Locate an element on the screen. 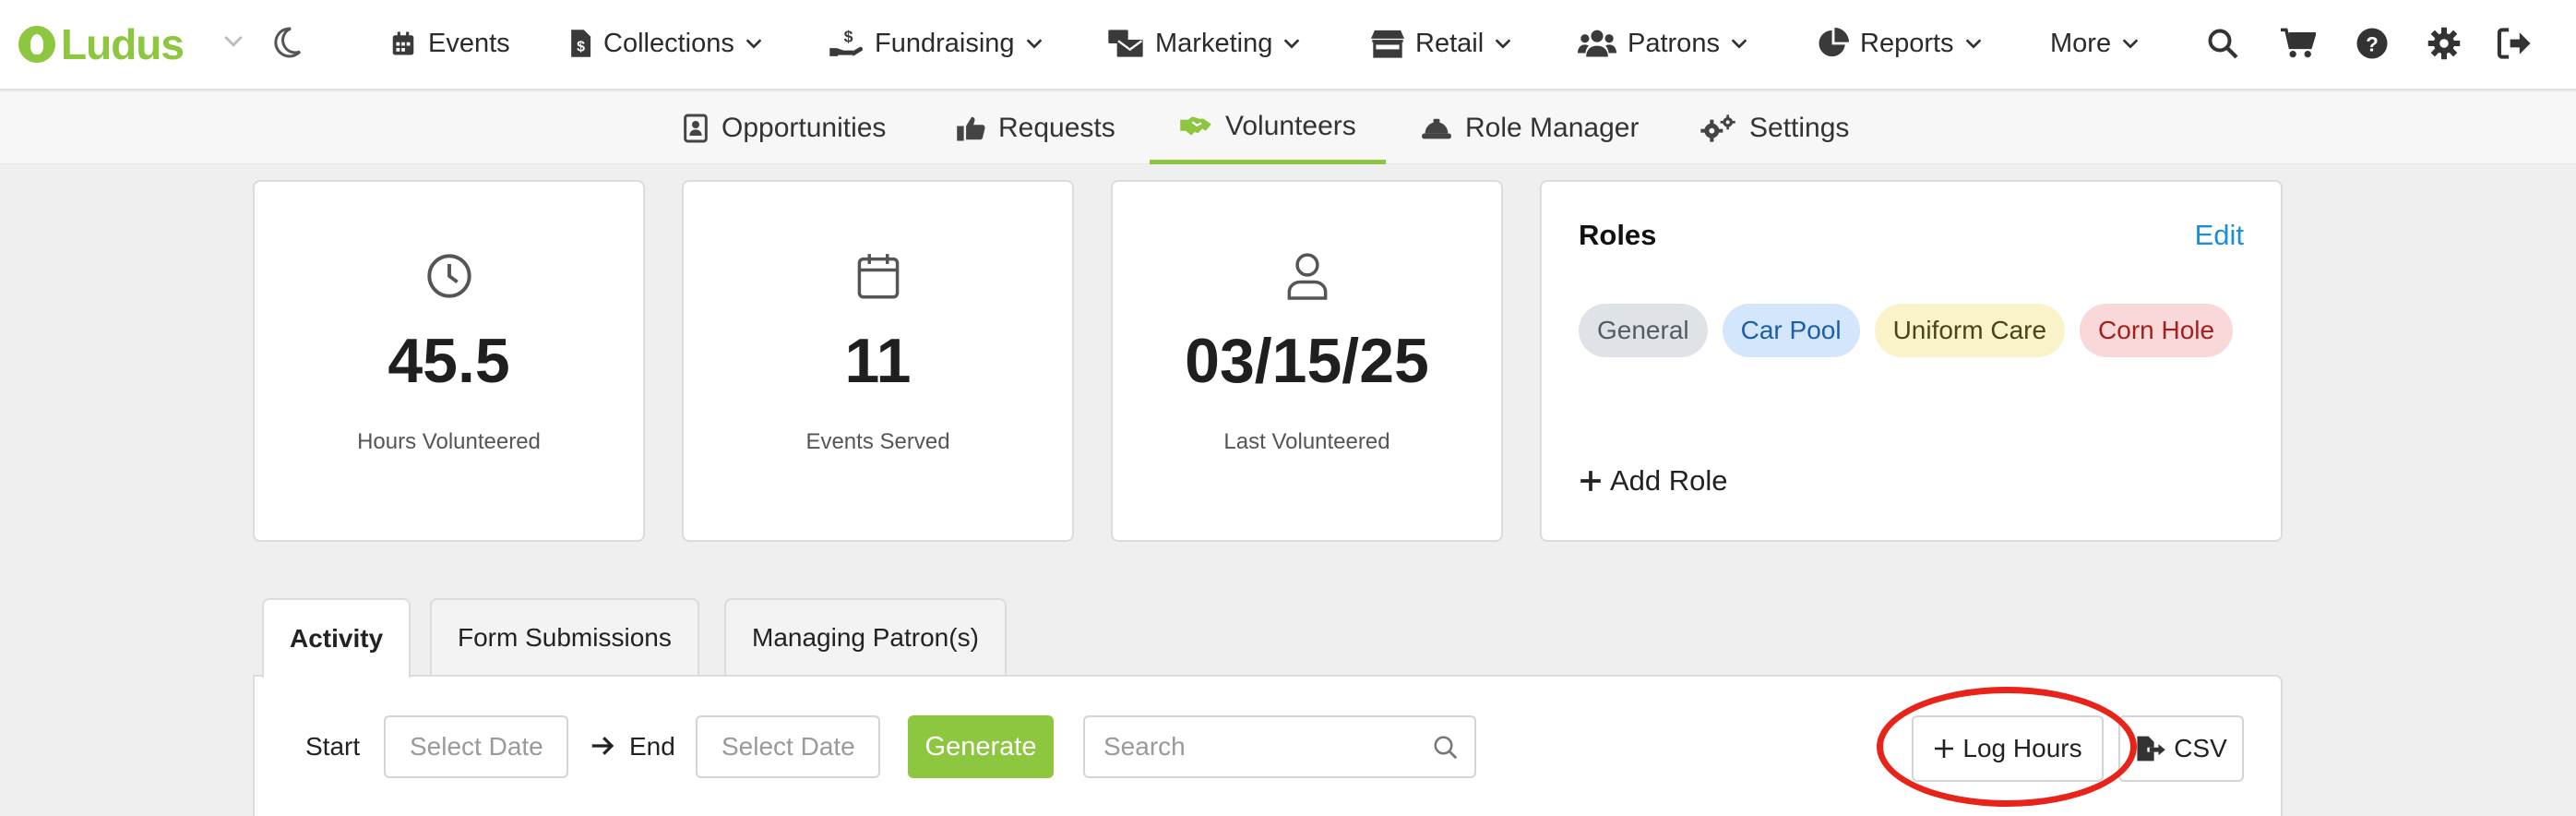 This screenshot has width=2576, height=816. nav-reports: Reports is located at coordinates (1901, 43).